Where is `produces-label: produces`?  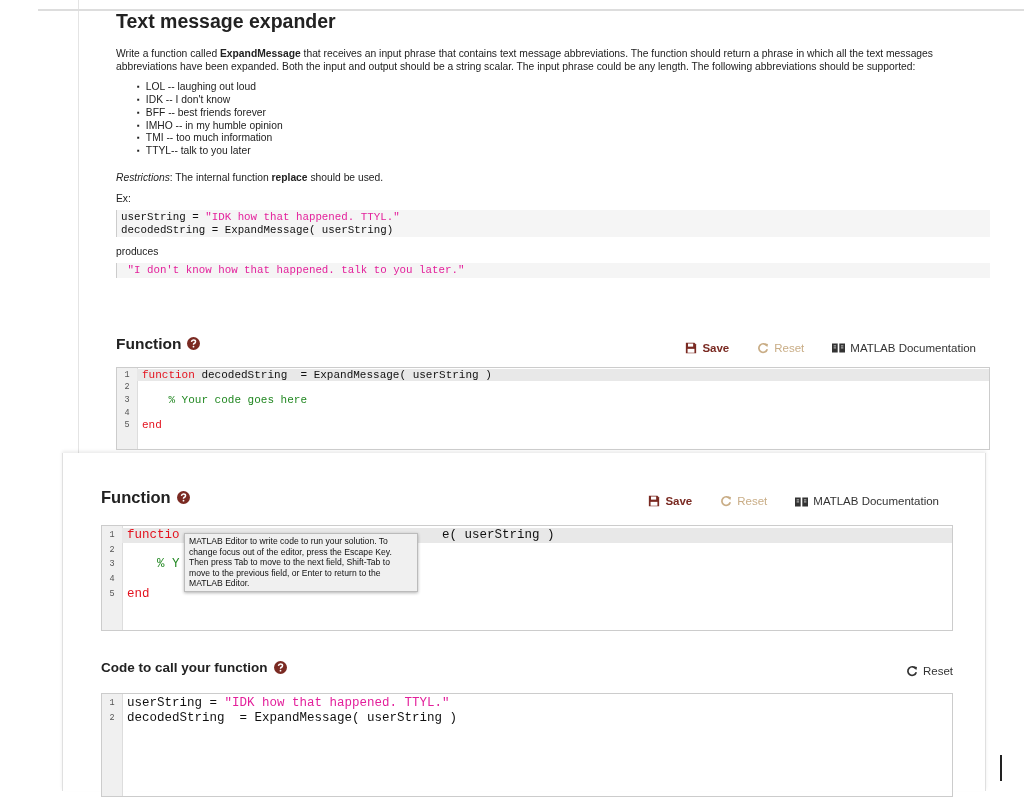 produces-label: produces is located at coordinates (138, 252).